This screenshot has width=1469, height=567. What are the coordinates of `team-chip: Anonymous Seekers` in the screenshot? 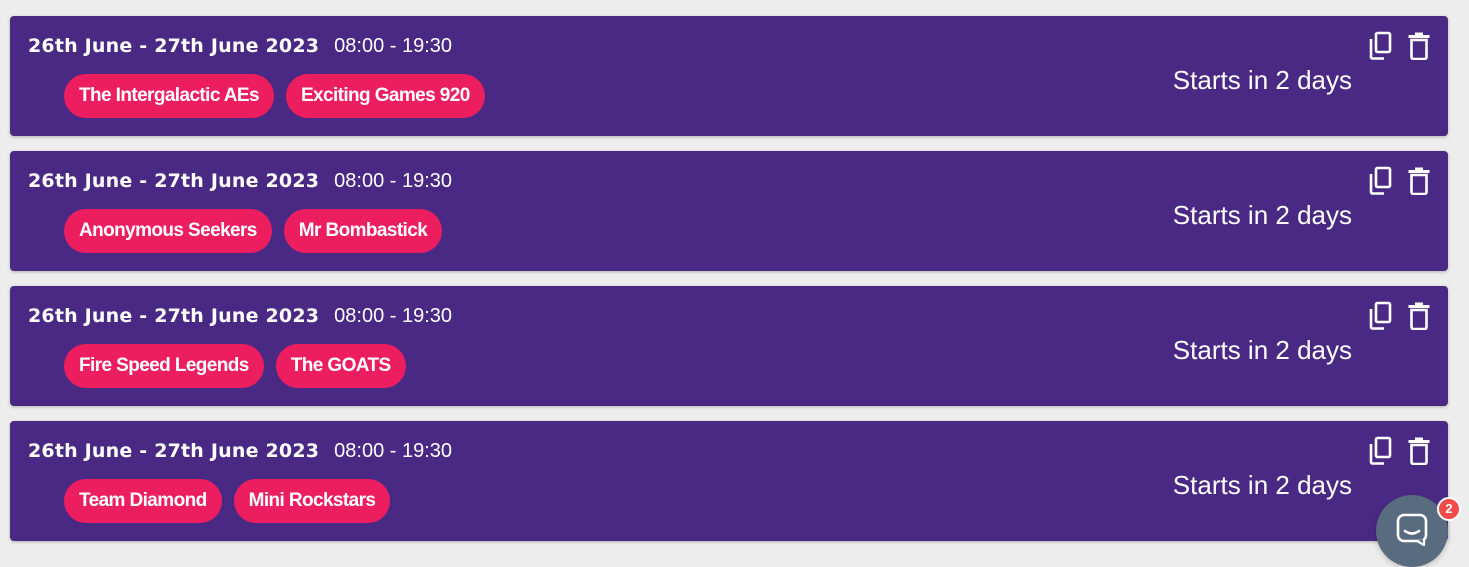 It's located at (168, 231).